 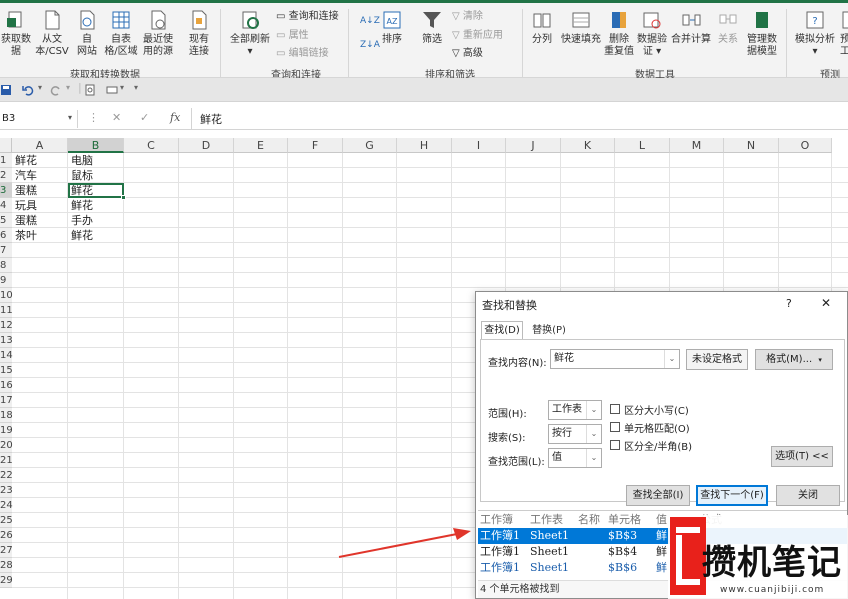 I want to click on row-header-10: 10, so click(x=6, y=295).